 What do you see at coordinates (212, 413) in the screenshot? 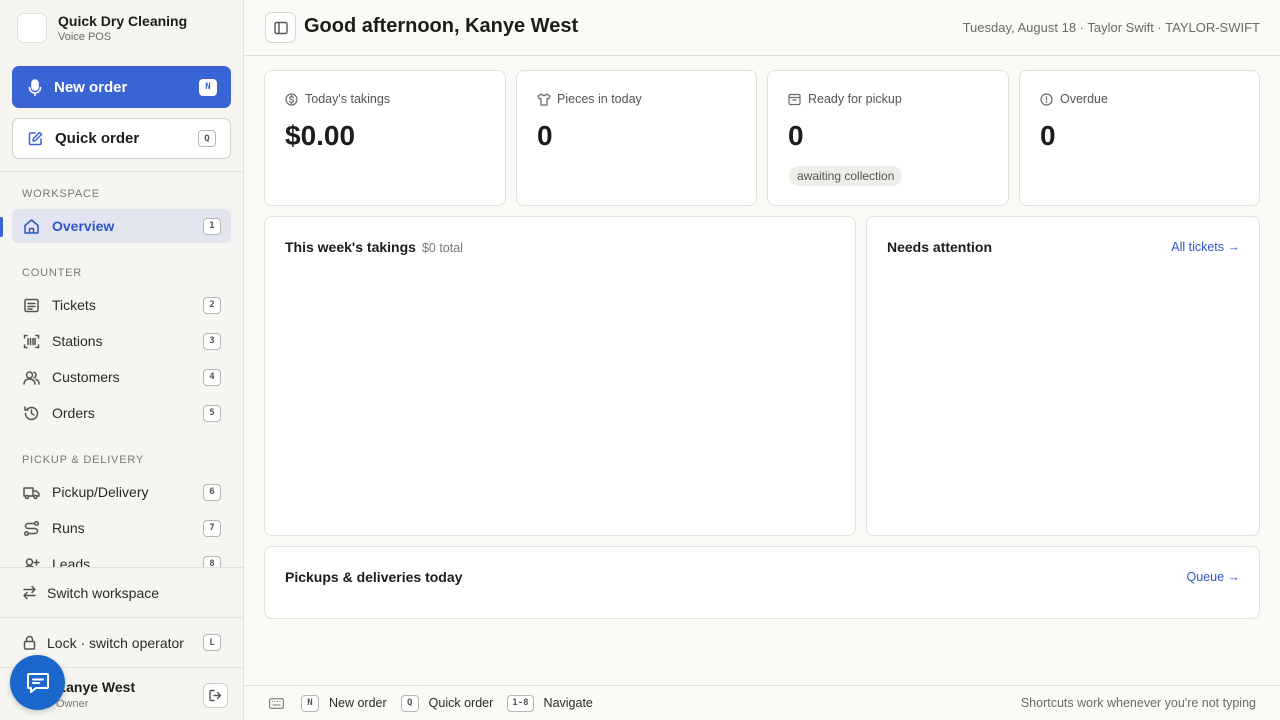
I see `sidebar-item-shortcut: 5` at bounding box center [212, 413].